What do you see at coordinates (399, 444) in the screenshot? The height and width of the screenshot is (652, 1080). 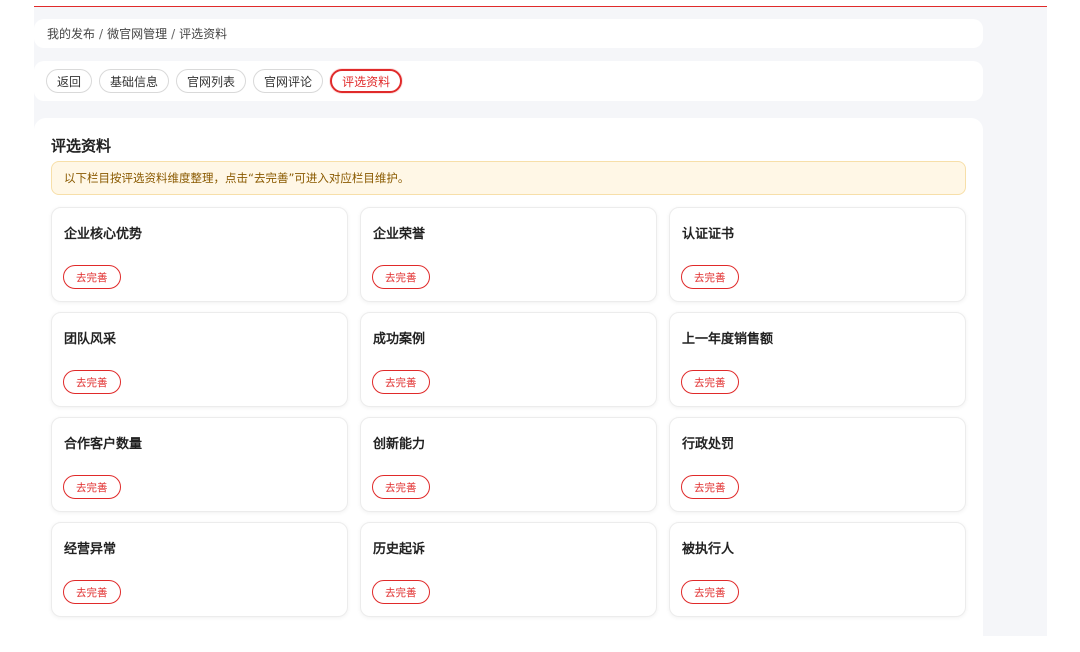 I see `material-card-title: 创新能力` at bounding box center [399, 444].